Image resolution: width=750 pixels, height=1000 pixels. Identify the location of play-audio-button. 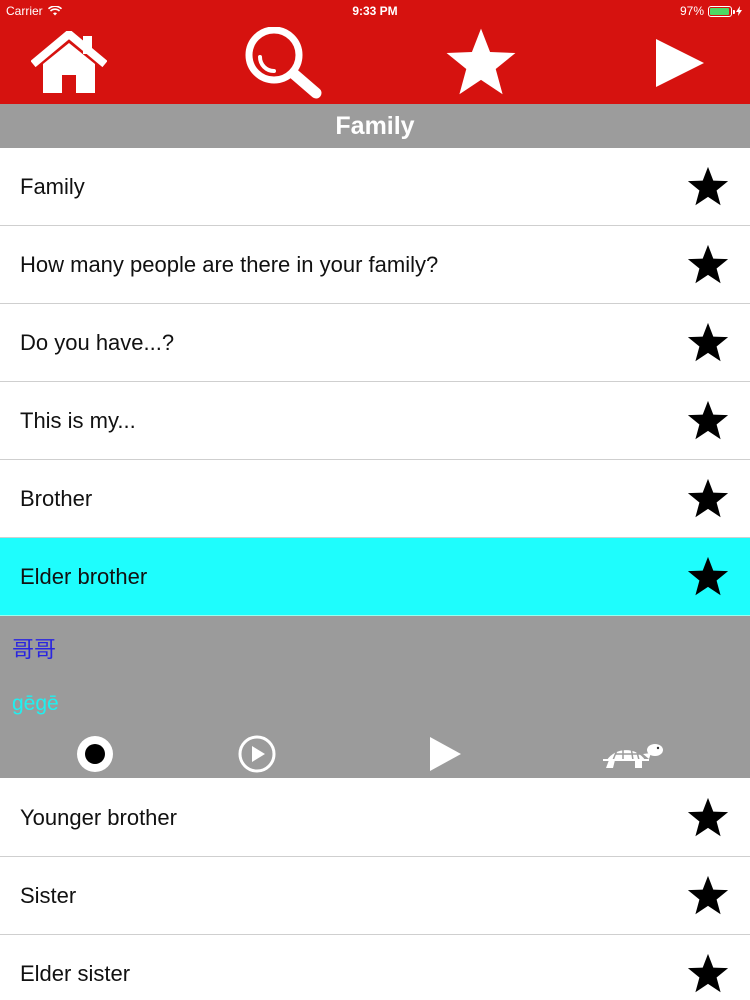
(445, 754).